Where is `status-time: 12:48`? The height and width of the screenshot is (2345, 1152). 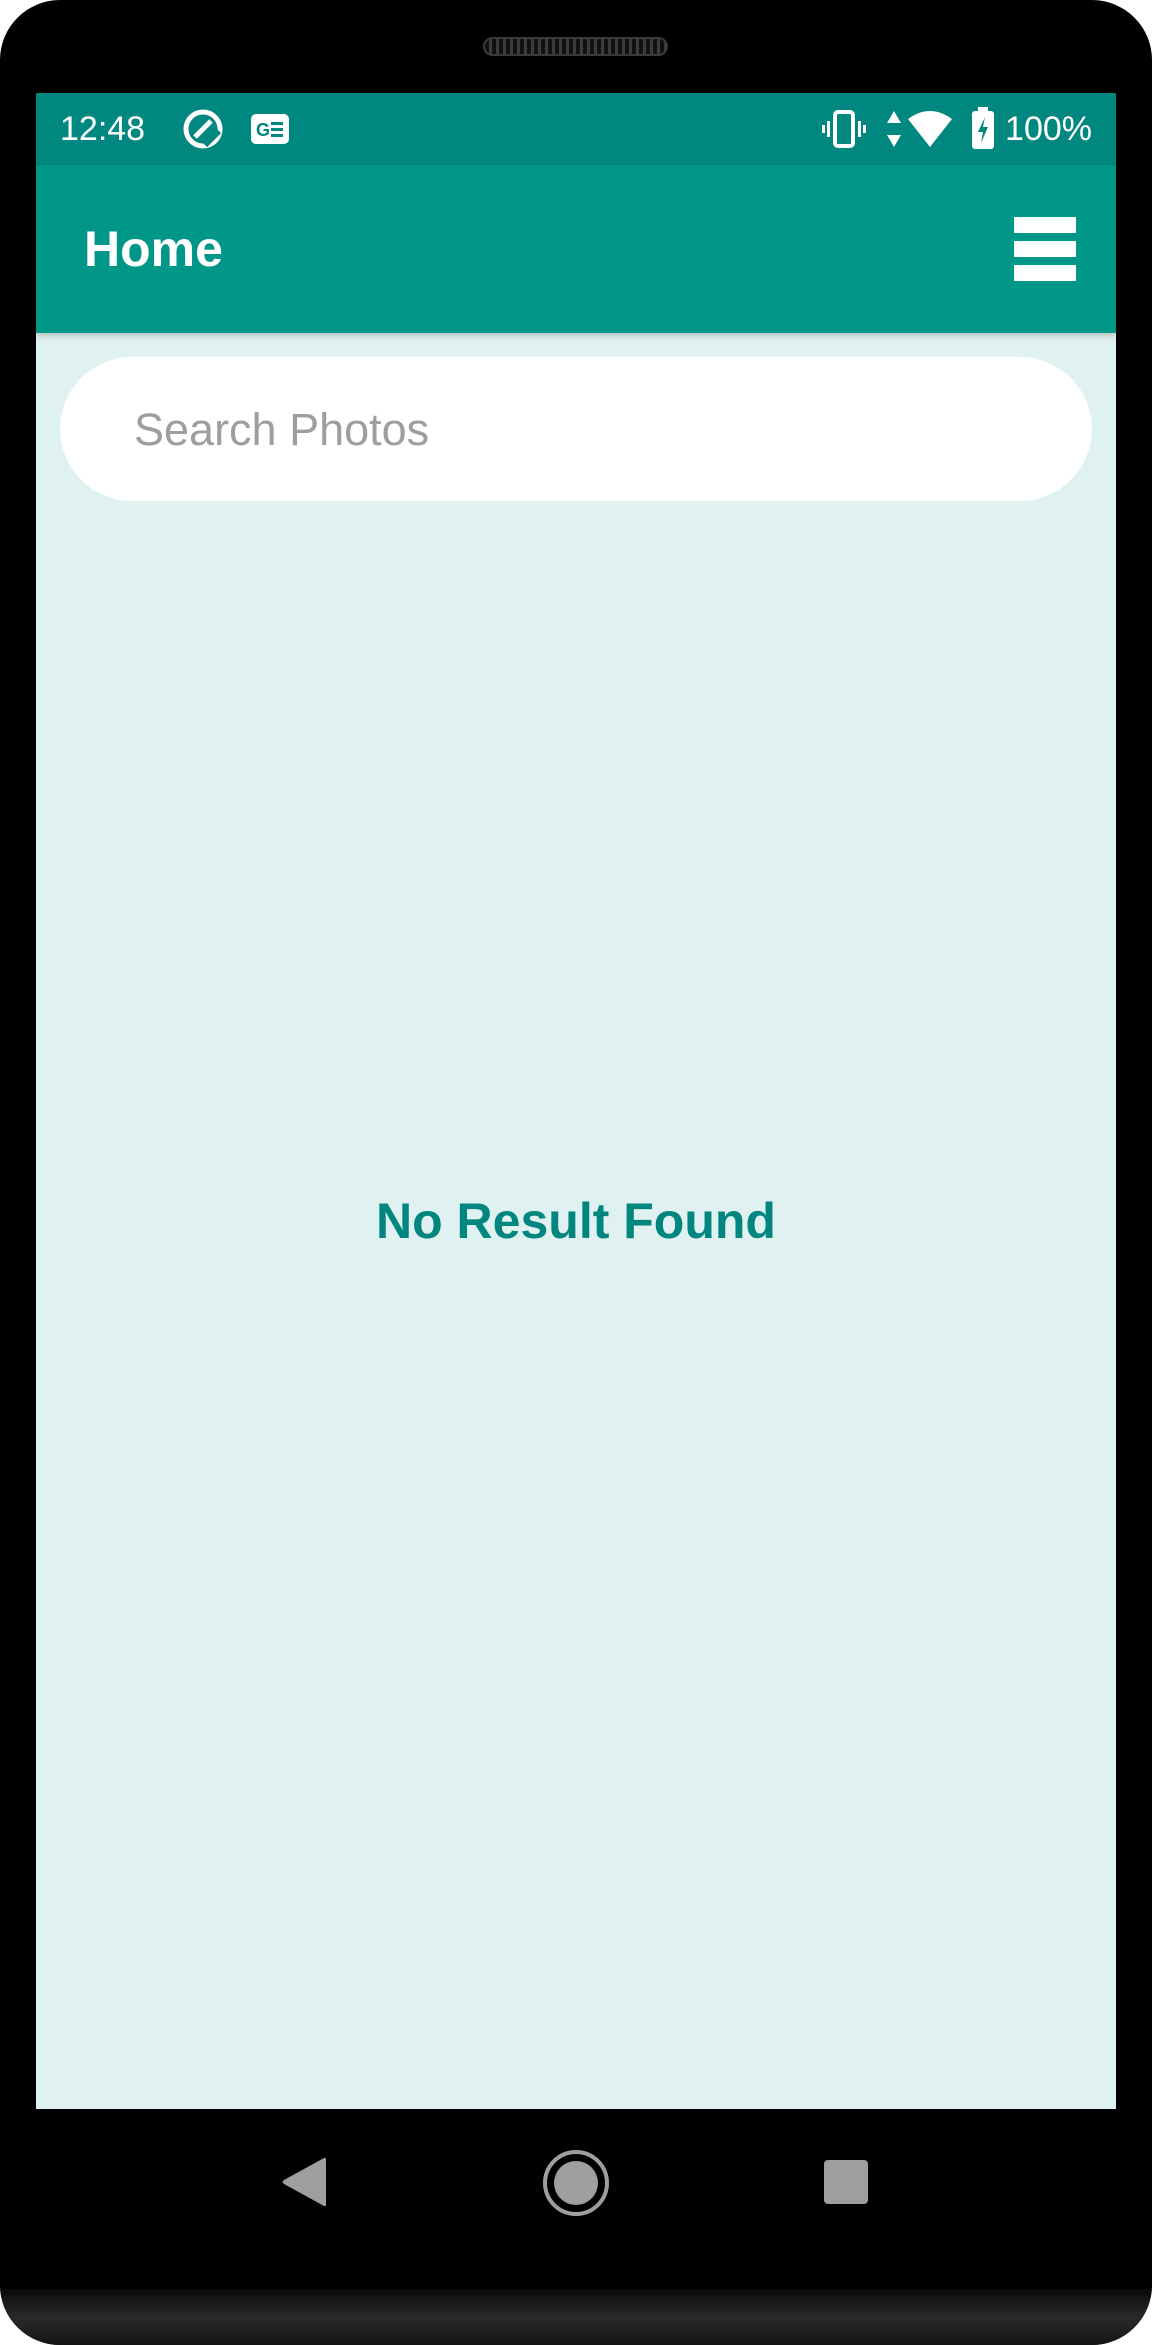
status-time: 12:48 is located at coordinates (103, 129).